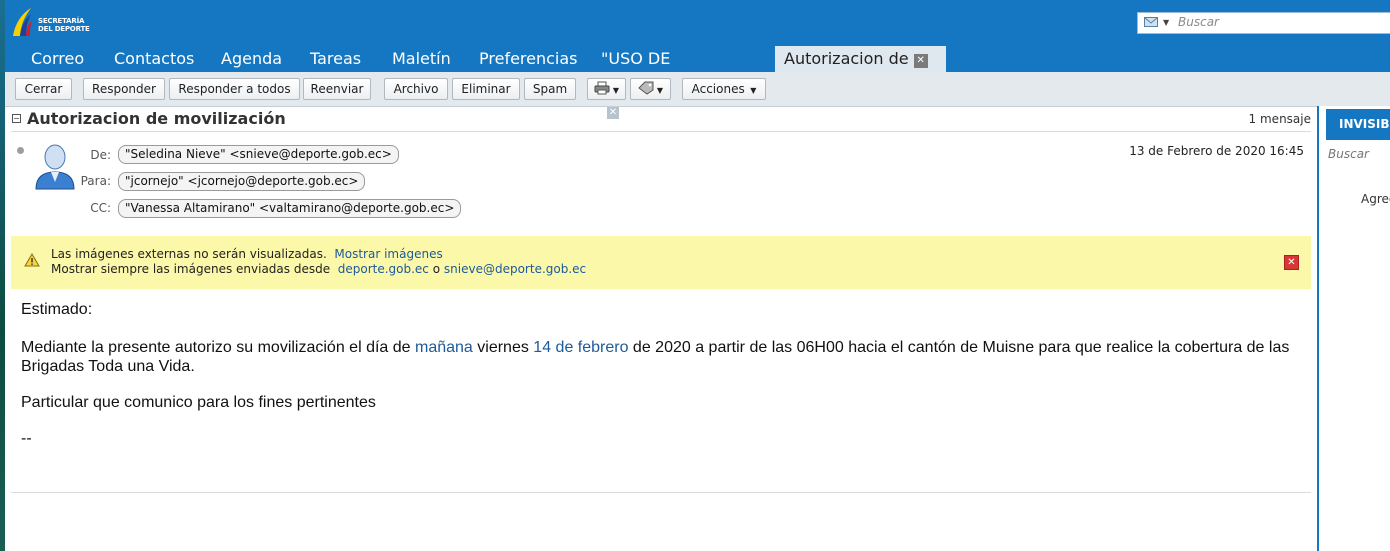 Image resolution: width=1390 pixels, height=551 pixels. Describe the element at coordinates (646, 88) in the screenshot. I see `tag-icon` at that location.